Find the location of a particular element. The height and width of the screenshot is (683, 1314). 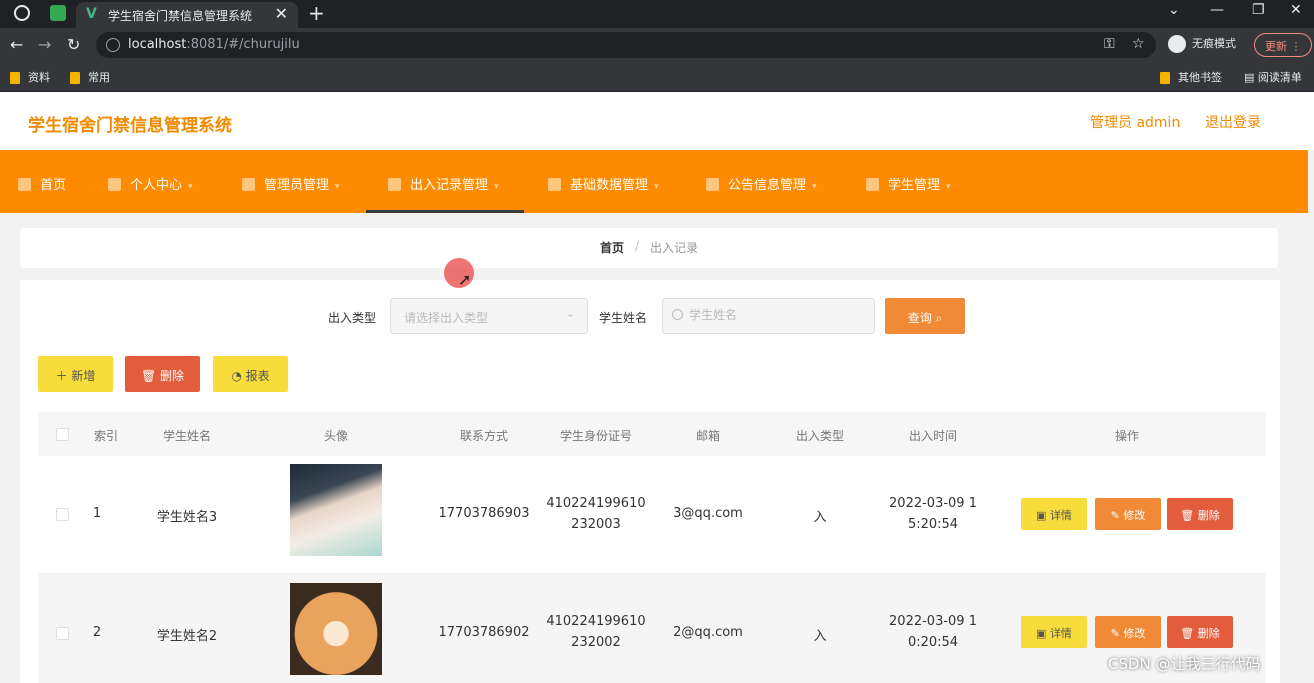

student-name: 学生姓名3 is located at coordinates (187, 517).